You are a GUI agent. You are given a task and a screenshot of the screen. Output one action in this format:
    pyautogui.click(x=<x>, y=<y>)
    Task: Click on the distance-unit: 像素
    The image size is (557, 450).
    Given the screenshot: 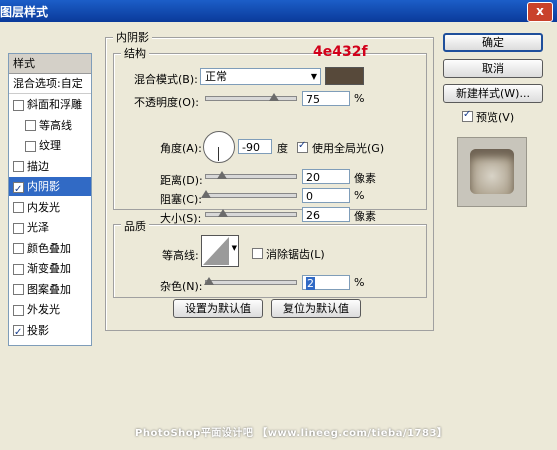 What is the action you would take?
    pyautogui.click(x=365, y=178)
    